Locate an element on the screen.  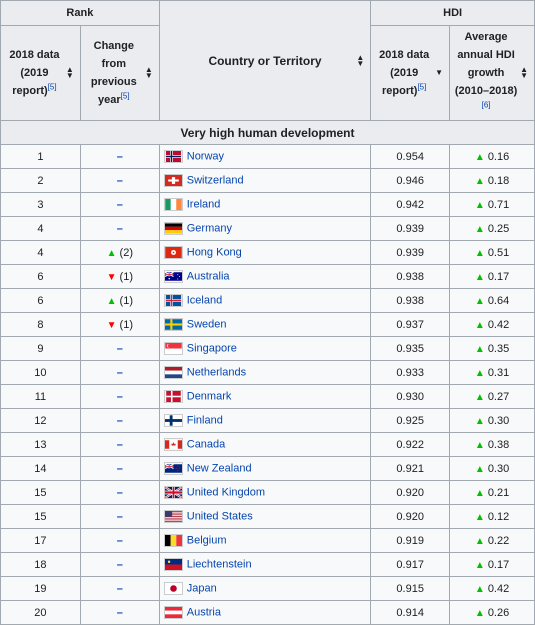
hdi-value-cell: 0.939 is located at coordinates (410, 252).